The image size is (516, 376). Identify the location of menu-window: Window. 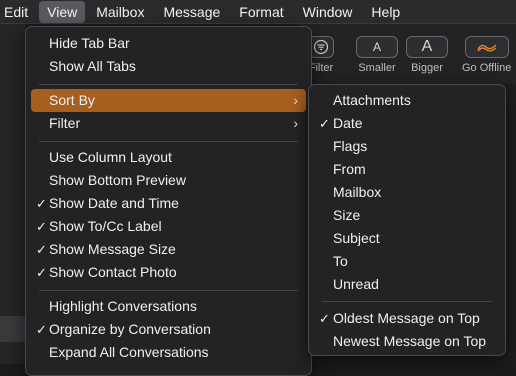
(328, 12).